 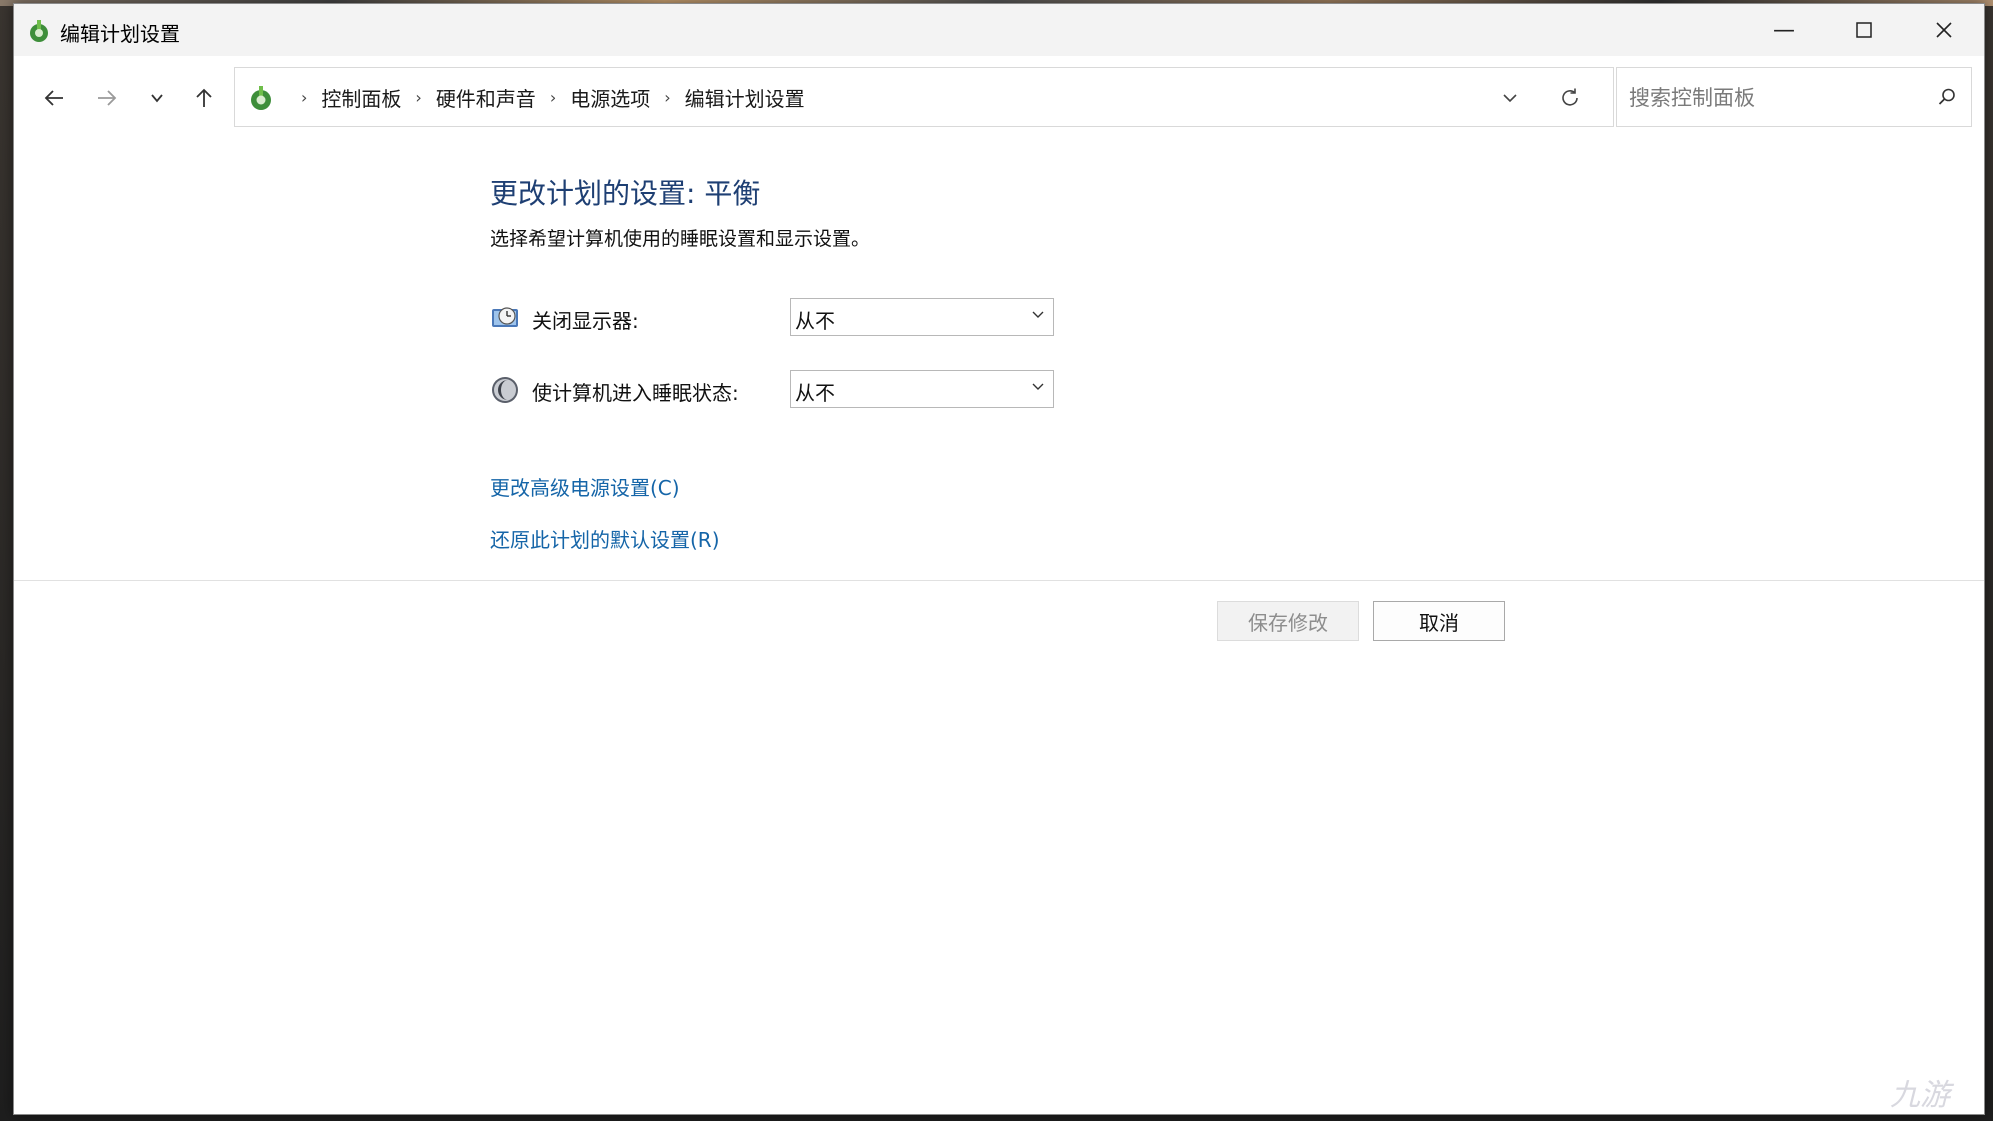 I want to click on breadcrumb-item-edit-plan: 编辑计划设置, so click(x=745, y=97).